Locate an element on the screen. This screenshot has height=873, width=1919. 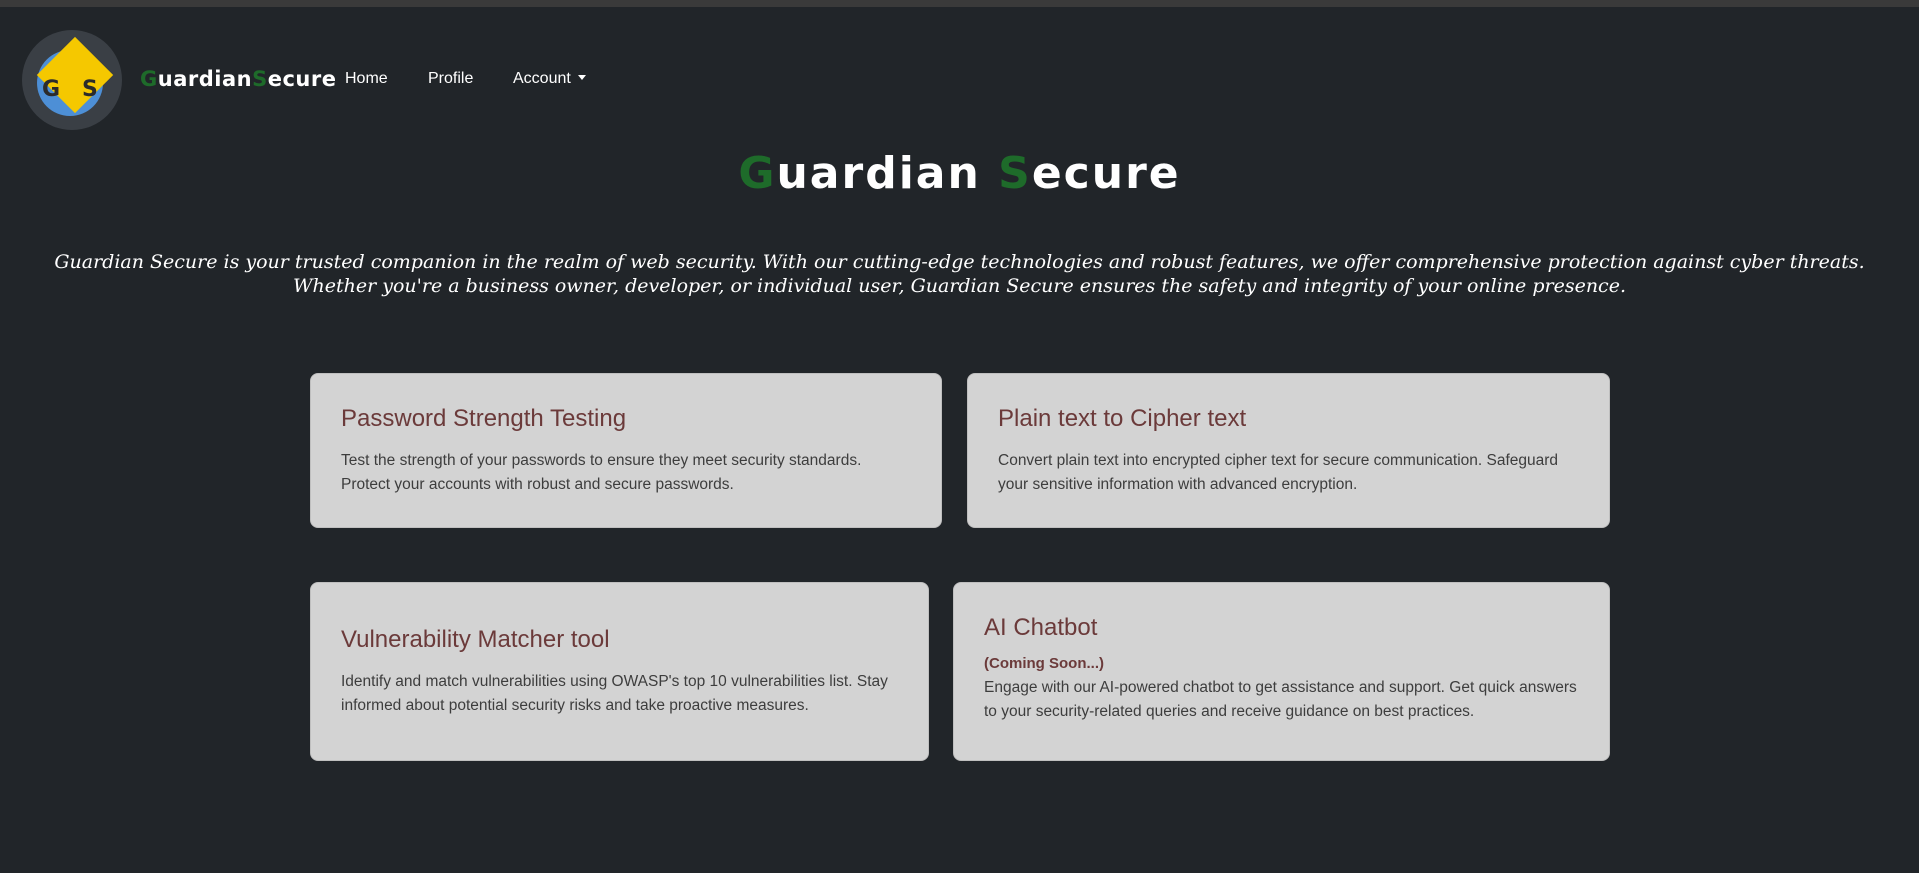
logo-letter-s: S is located at coordinates (90, 89).